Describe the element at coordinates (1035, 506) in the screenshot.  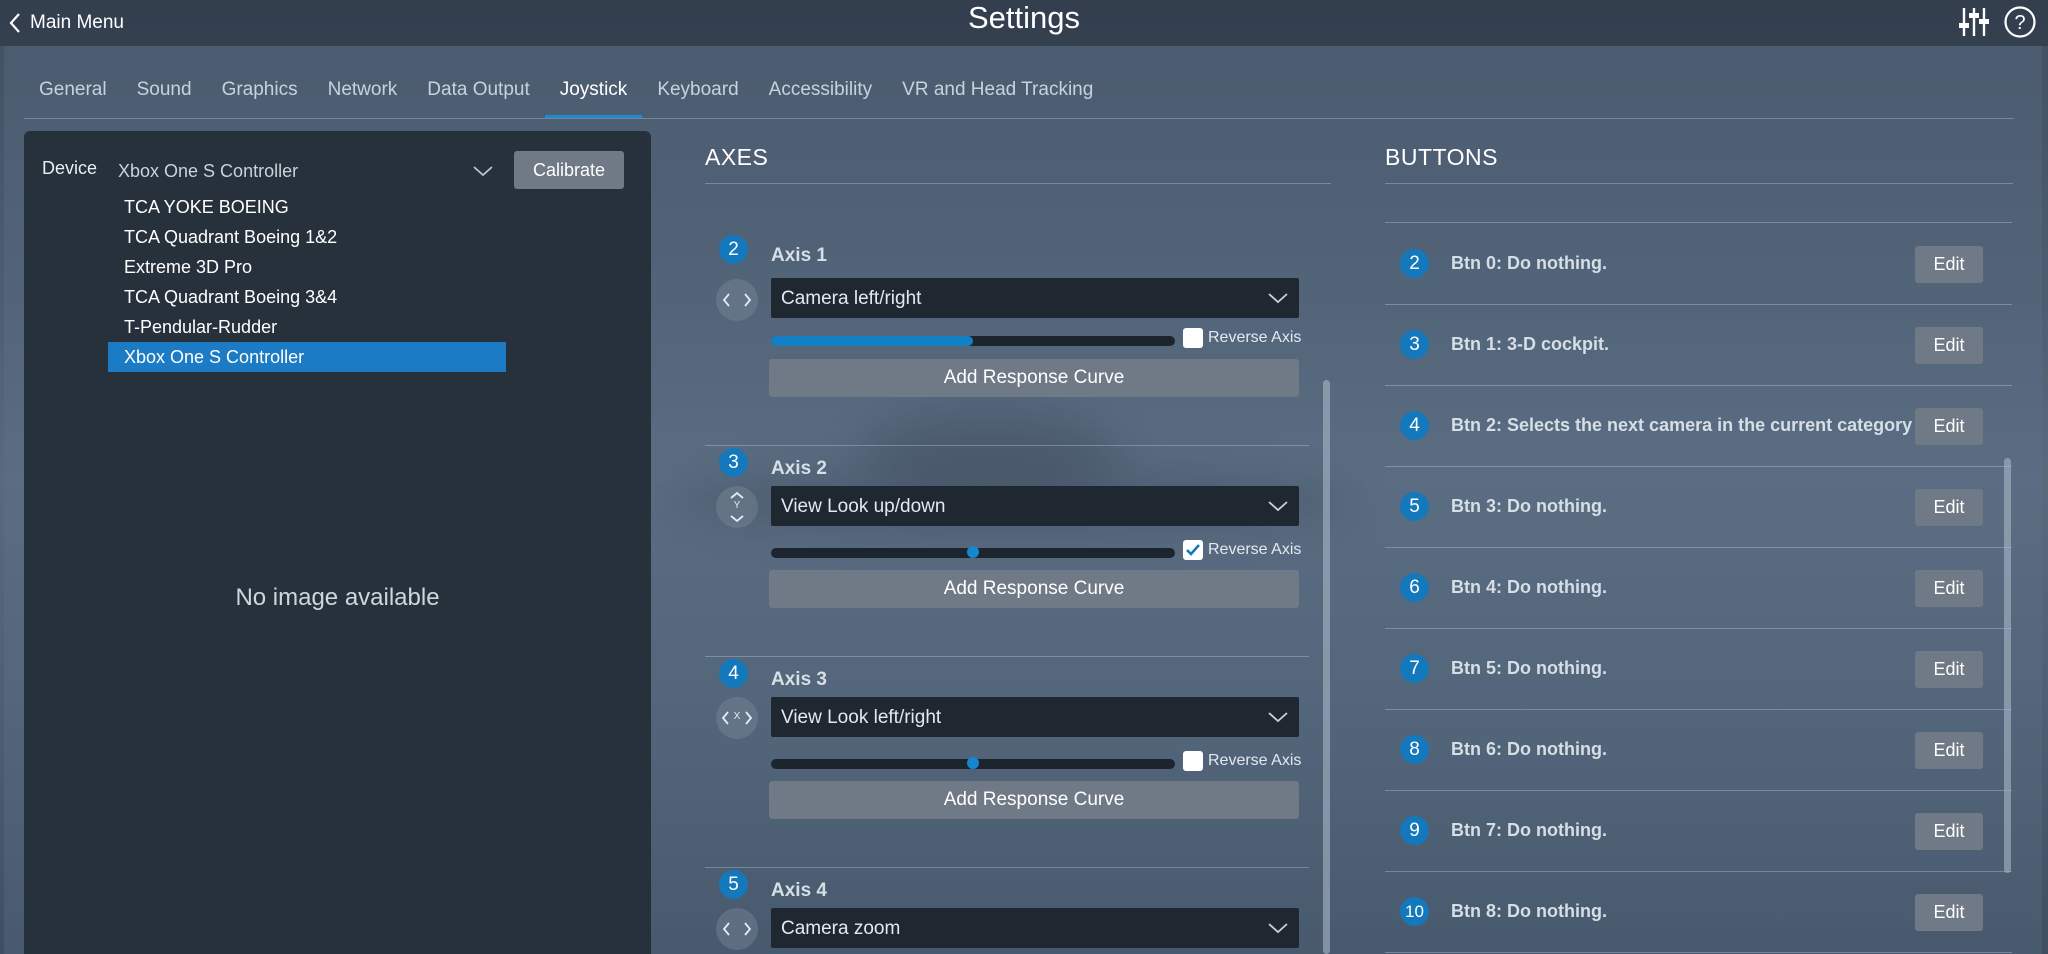
I see `axis-assignment-select: View Look up/down` at that location.